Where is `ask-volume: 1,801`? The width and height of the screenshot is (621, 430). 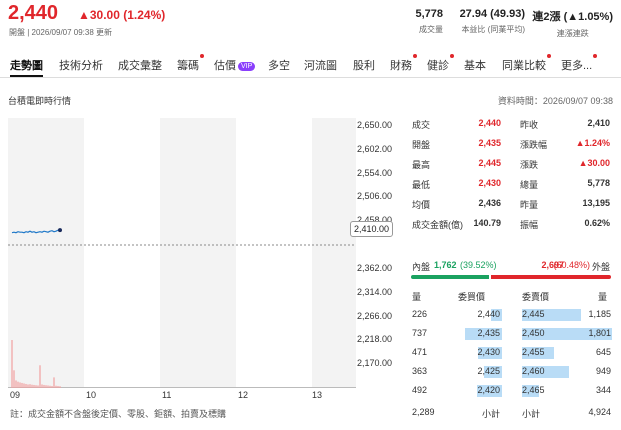
ask-volume: 1,801 is located at coordinates (599, 333).